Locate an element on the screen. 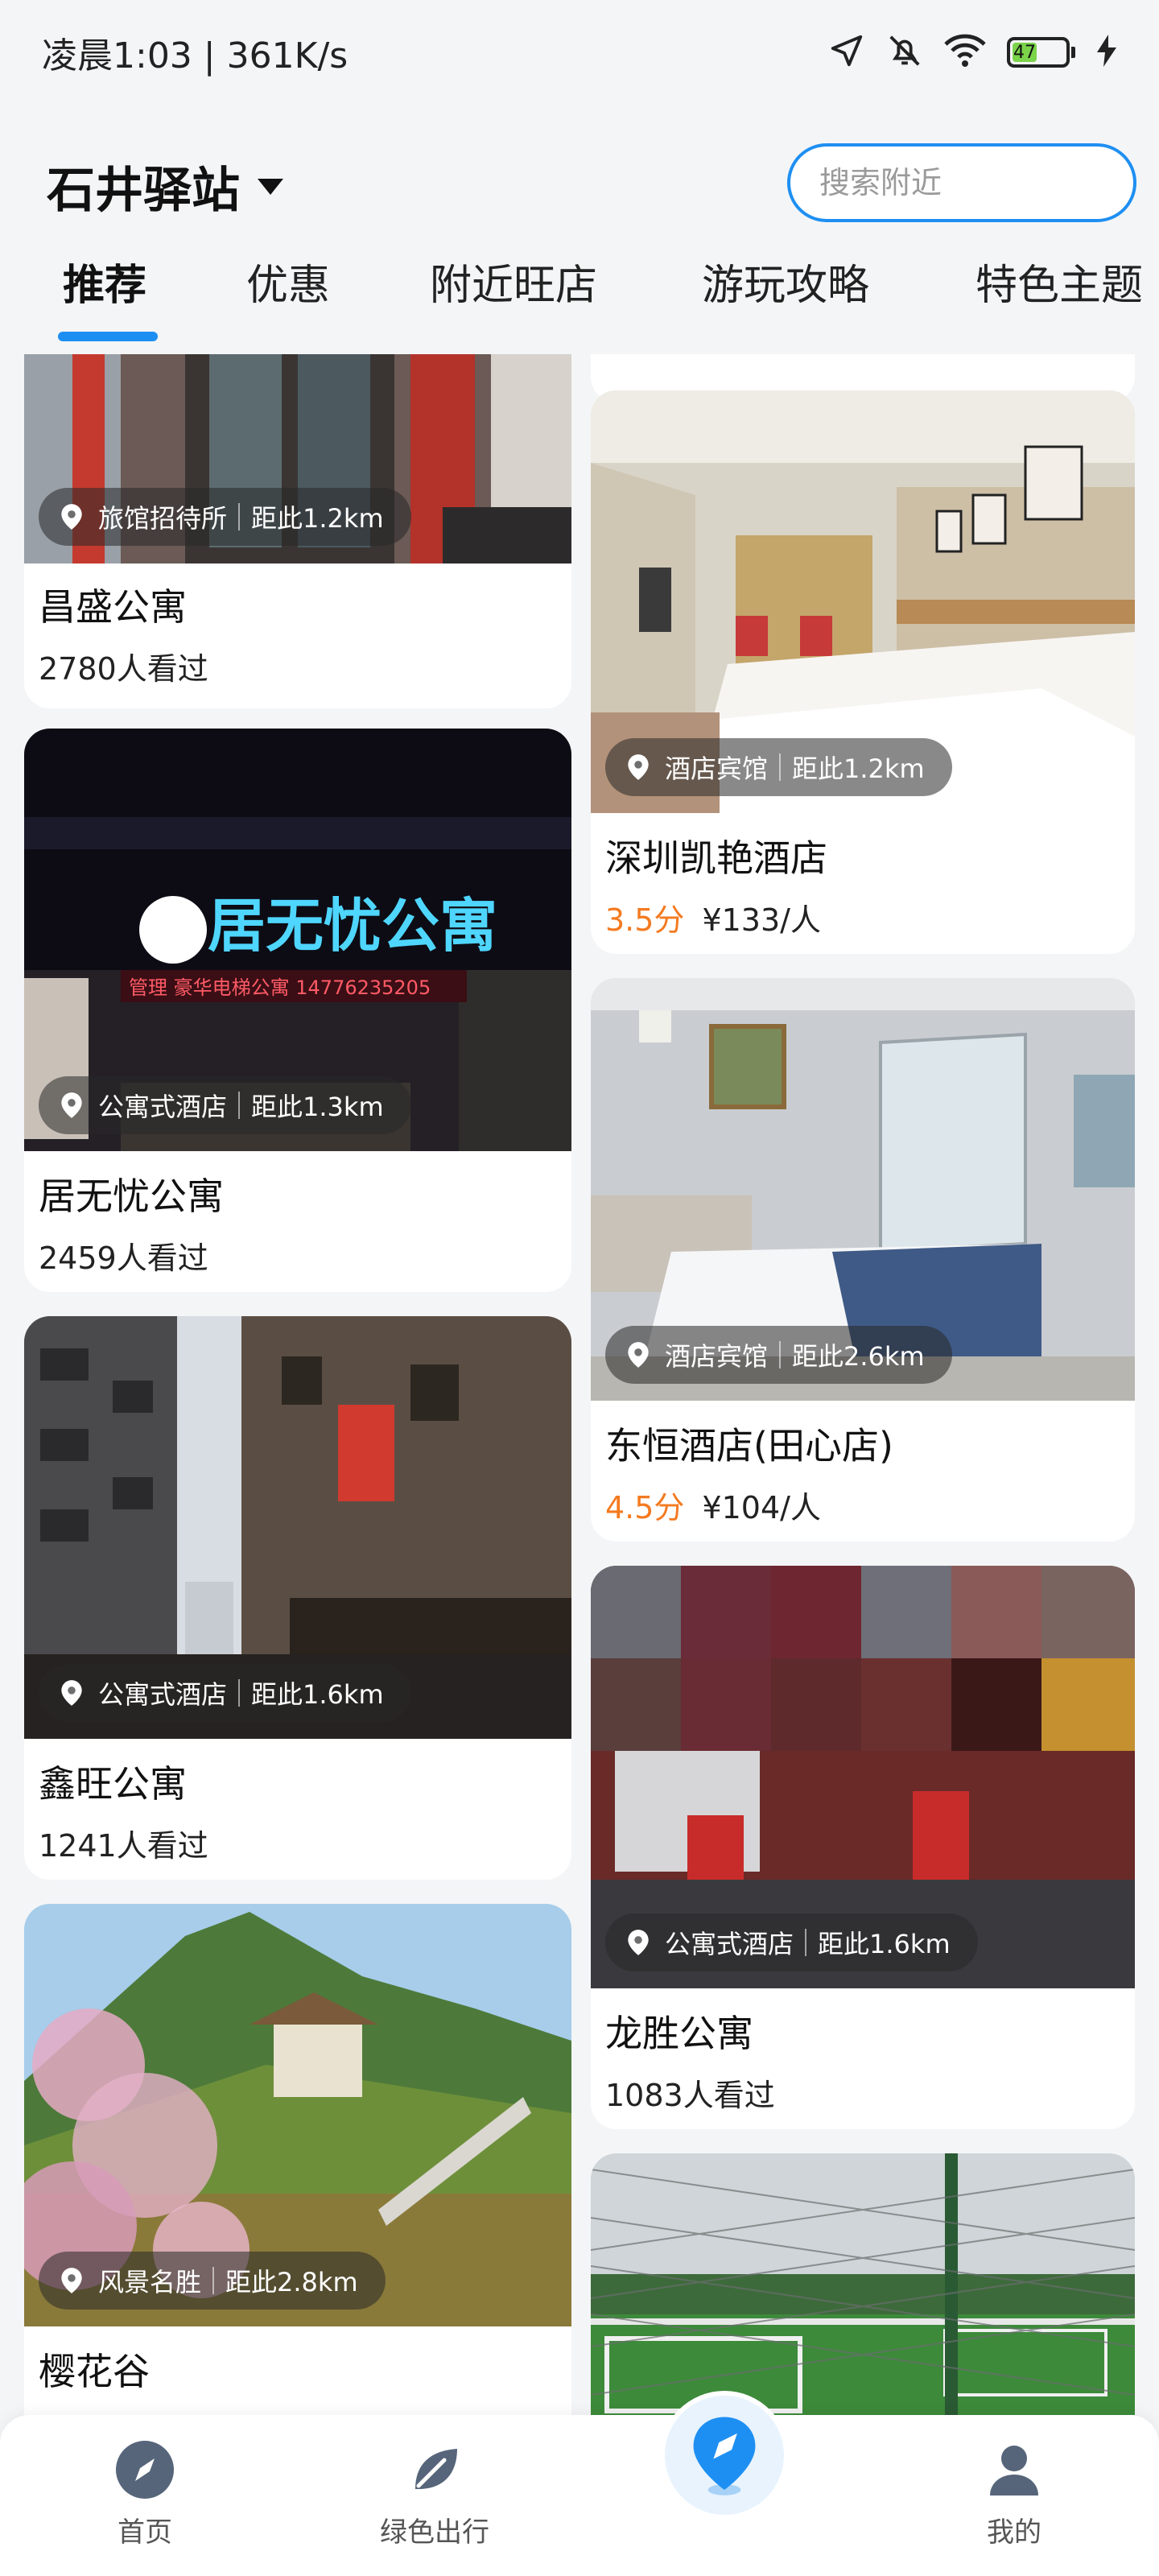 The image size is (1159, 2576). nav-mine-label: 我的 is located at coordinates (1014, 2532).